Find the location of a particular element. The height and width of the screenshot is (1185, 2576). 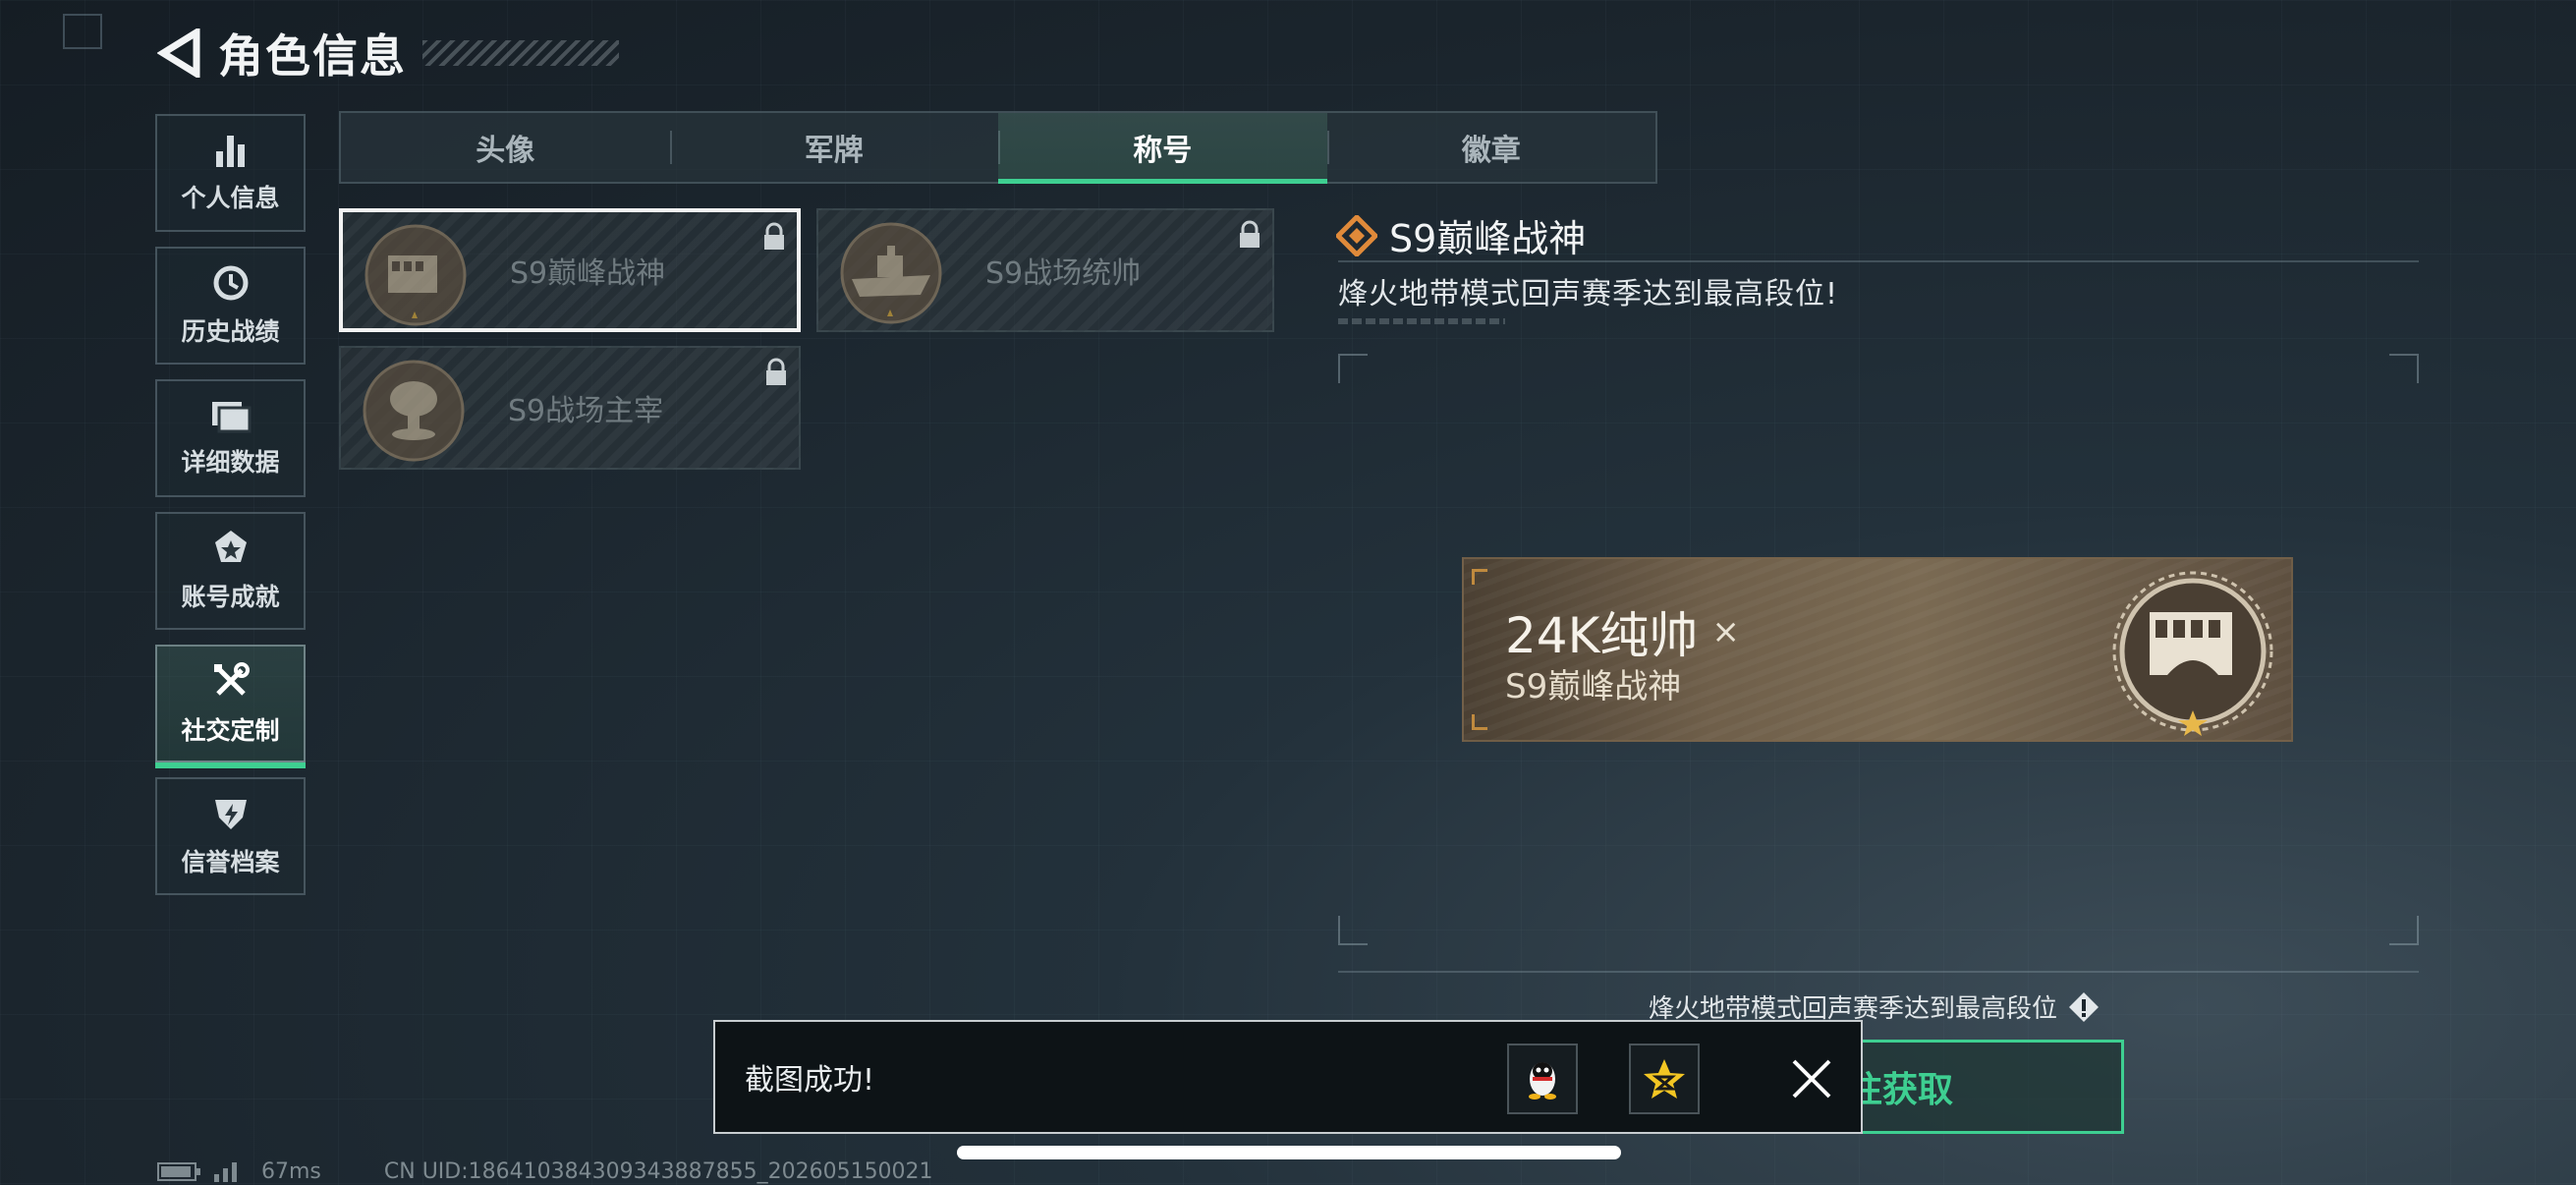

title-card: S9战场统帅 is located at coordinates (1045, 270).